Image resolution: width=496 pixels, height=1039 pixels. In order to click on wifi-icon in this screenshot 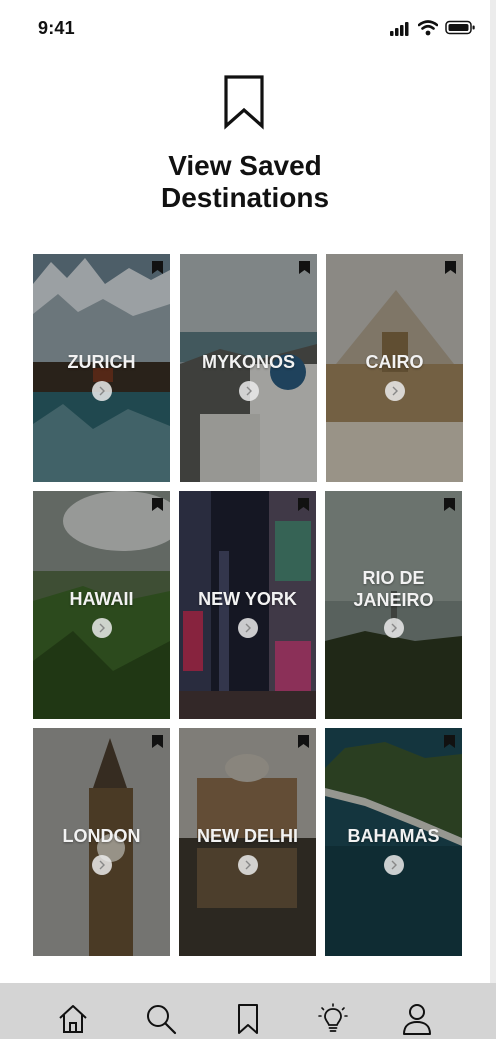, I will do `click(428, 28)`.